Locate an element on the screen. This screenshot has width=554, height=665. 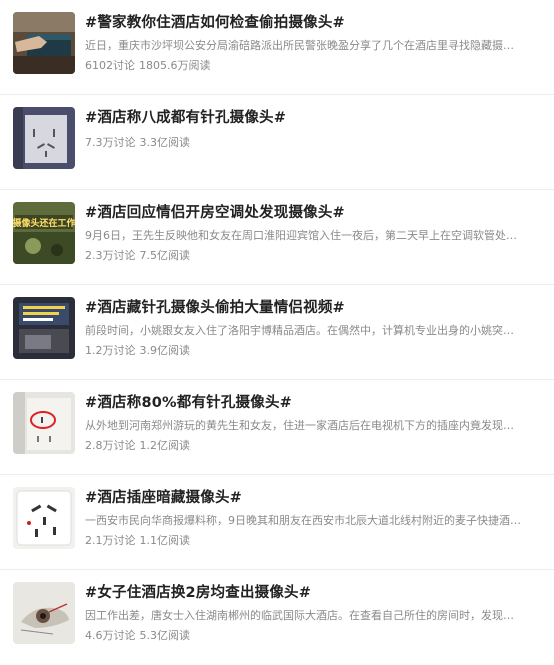
read-count: 5.3亿阅读 is located at coordinates (165, 635).